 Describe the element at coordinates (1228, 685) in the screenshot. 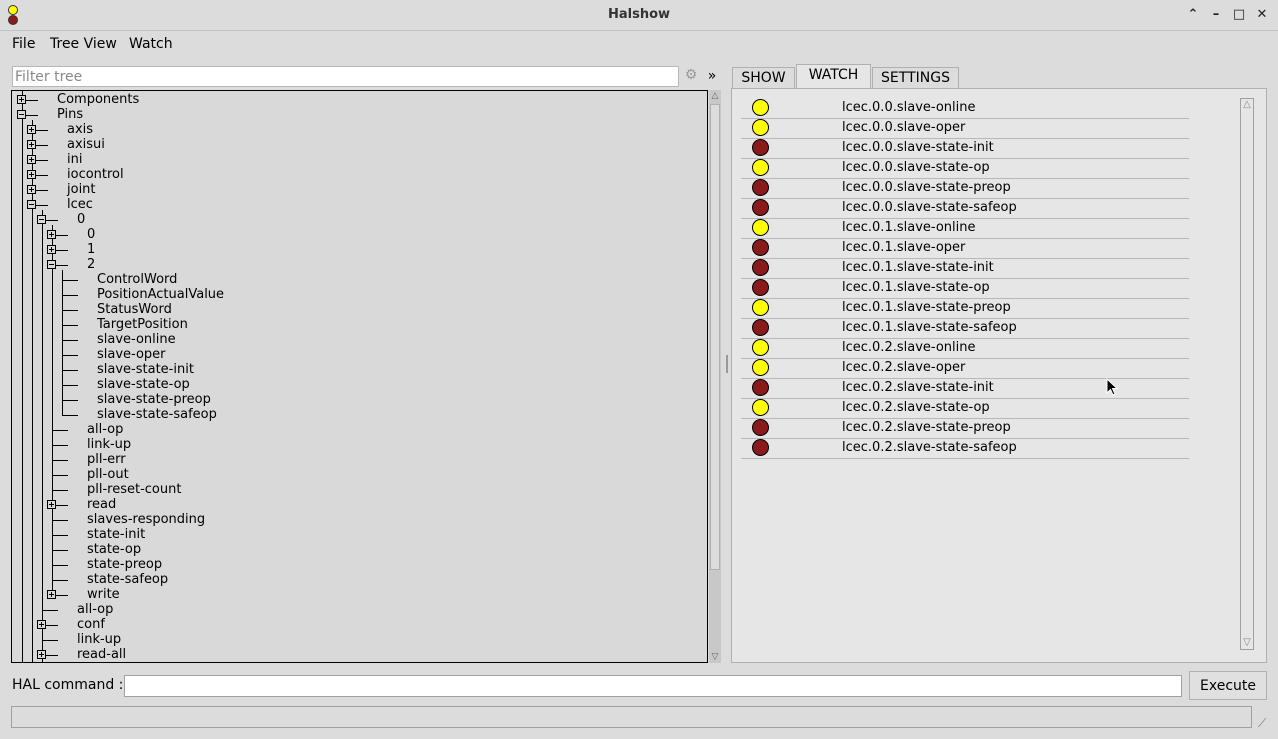

I see `execute-button: Execute` at that location.